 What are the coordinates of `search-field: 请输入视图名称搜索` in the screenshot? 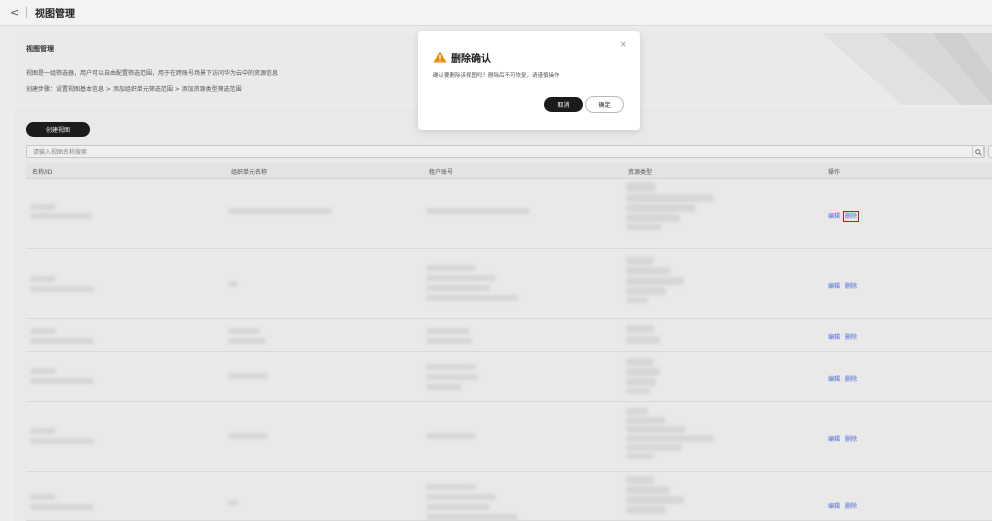 It's located at (505, 151).